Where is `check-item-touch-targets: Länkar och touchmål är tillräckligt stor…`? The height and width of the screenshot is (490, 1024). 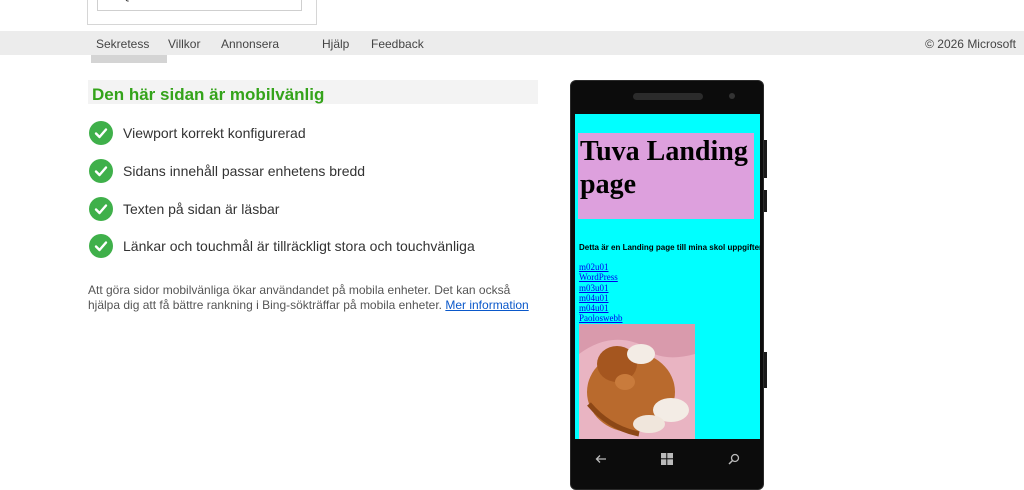
check-item-touch-targets: Länkar och touchmål är tillräckligt stor… is located at coordinates (282, 246).